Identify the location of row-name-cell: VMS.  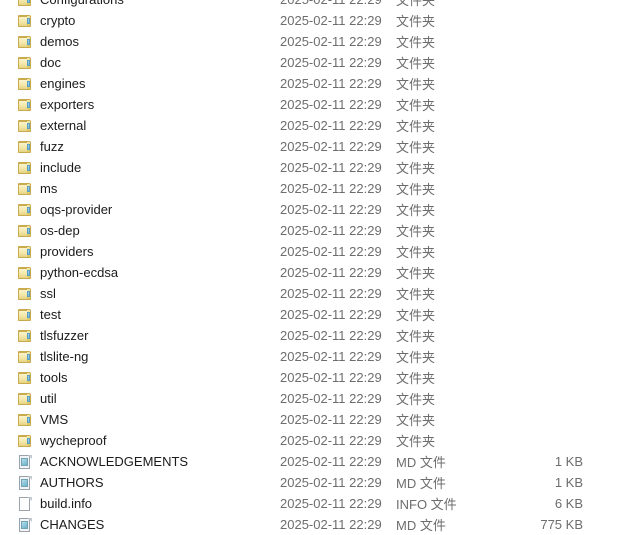
(42, 419).